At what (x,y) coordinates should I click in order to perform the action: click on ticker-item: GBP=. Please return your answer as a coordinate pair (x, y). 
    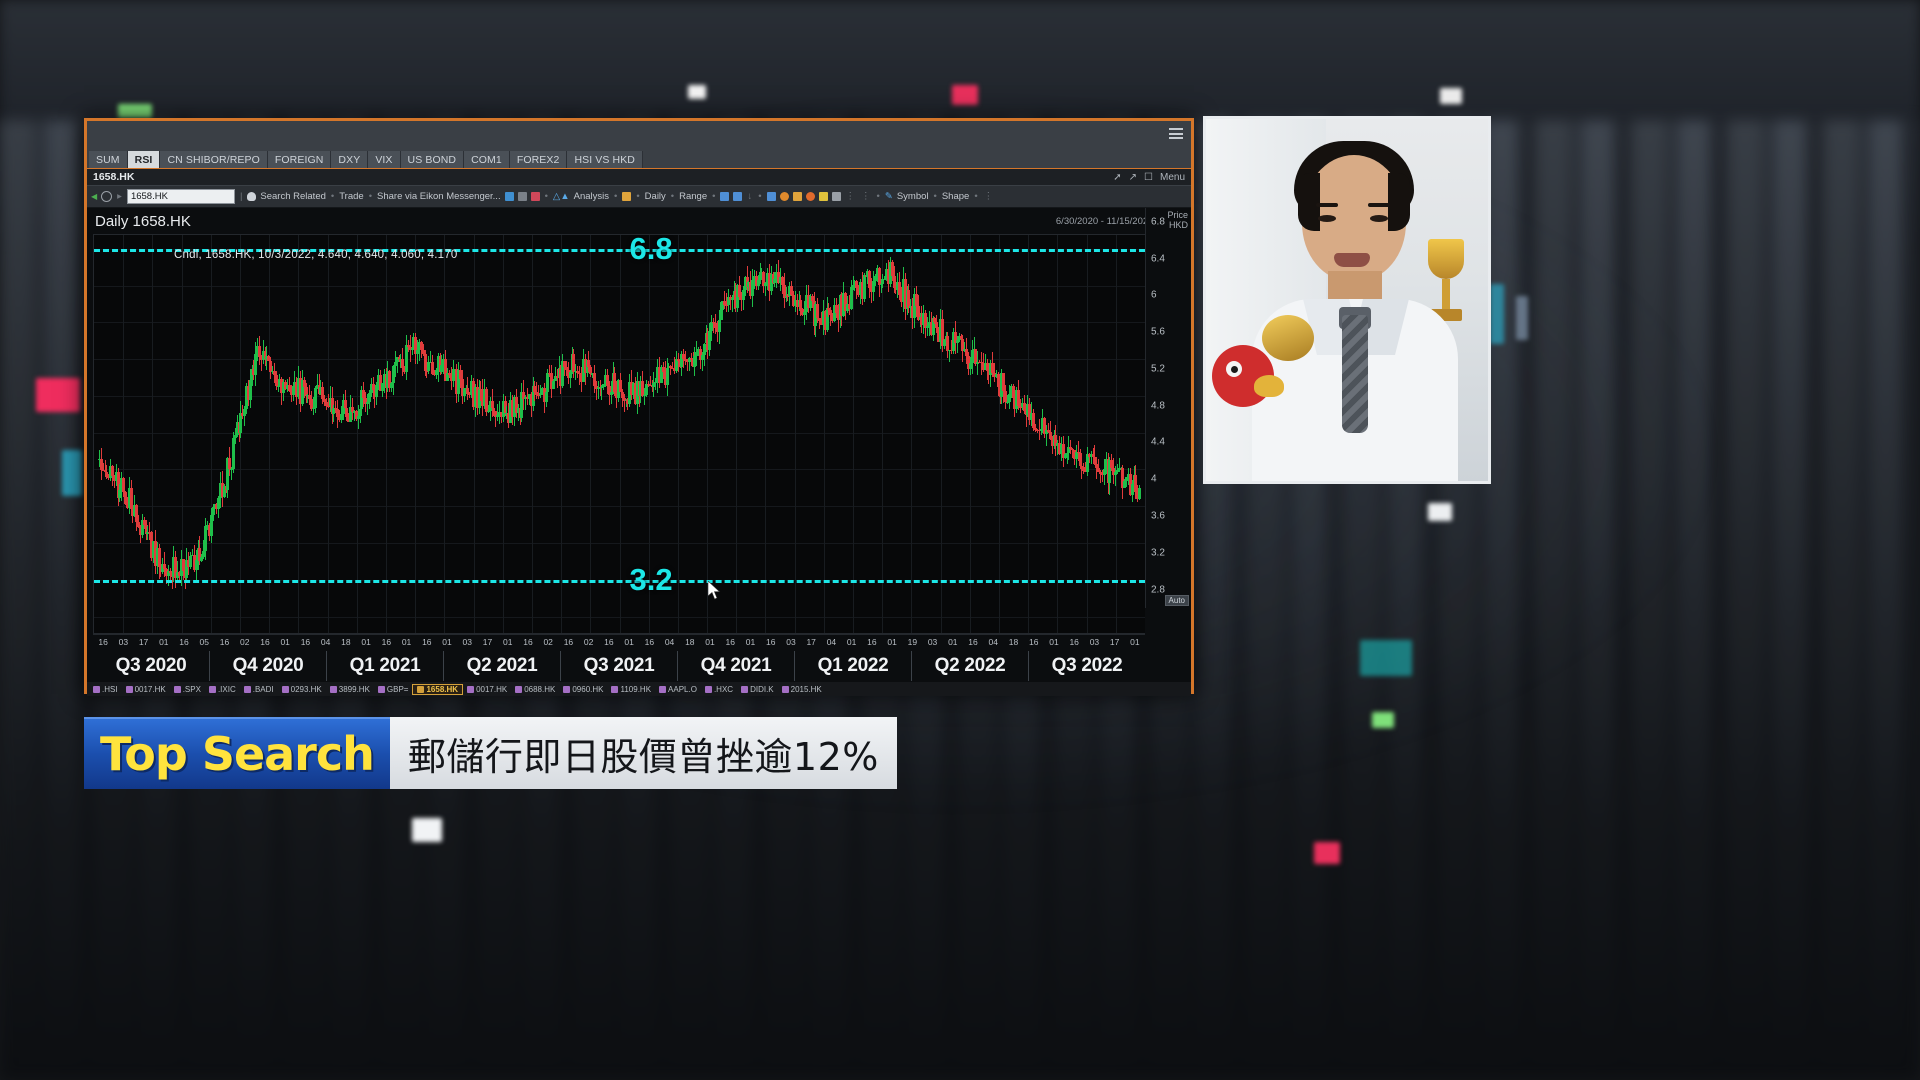
    Looking at the image, I should click on (393, 689).